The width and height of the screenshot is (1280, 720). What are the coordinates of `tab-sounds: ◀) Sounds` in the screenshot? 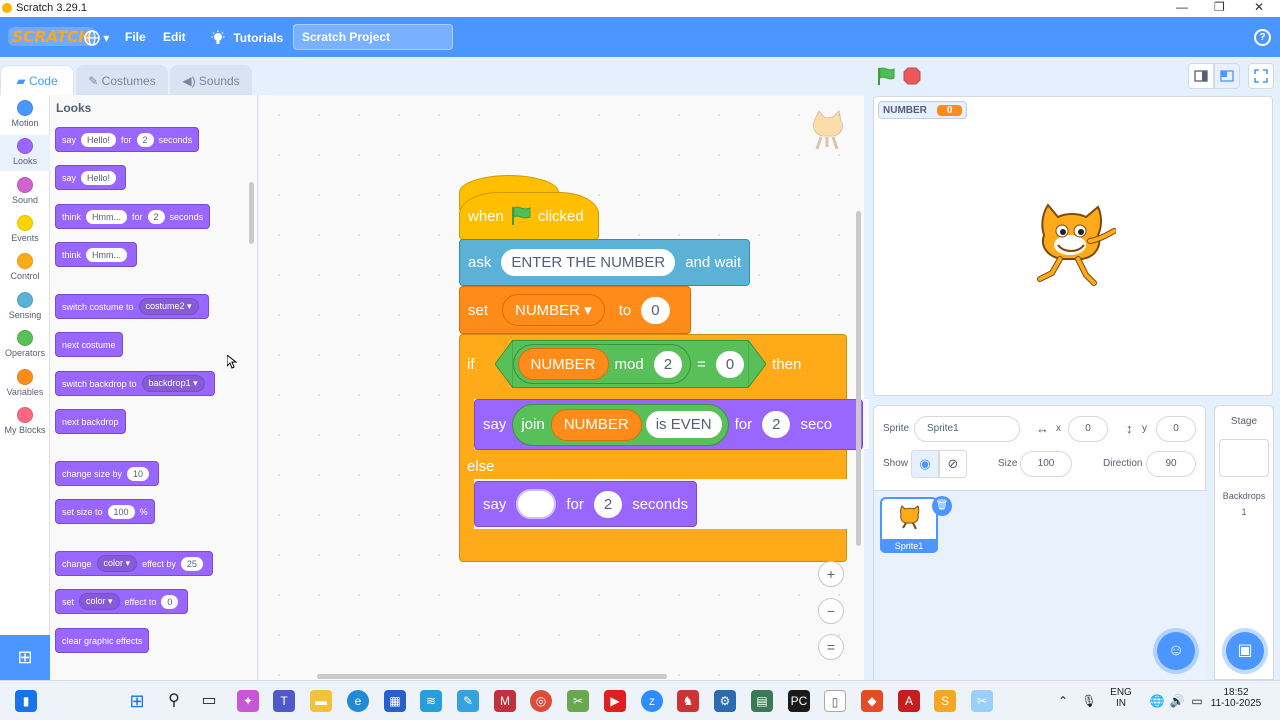 It's located at (211, 80).